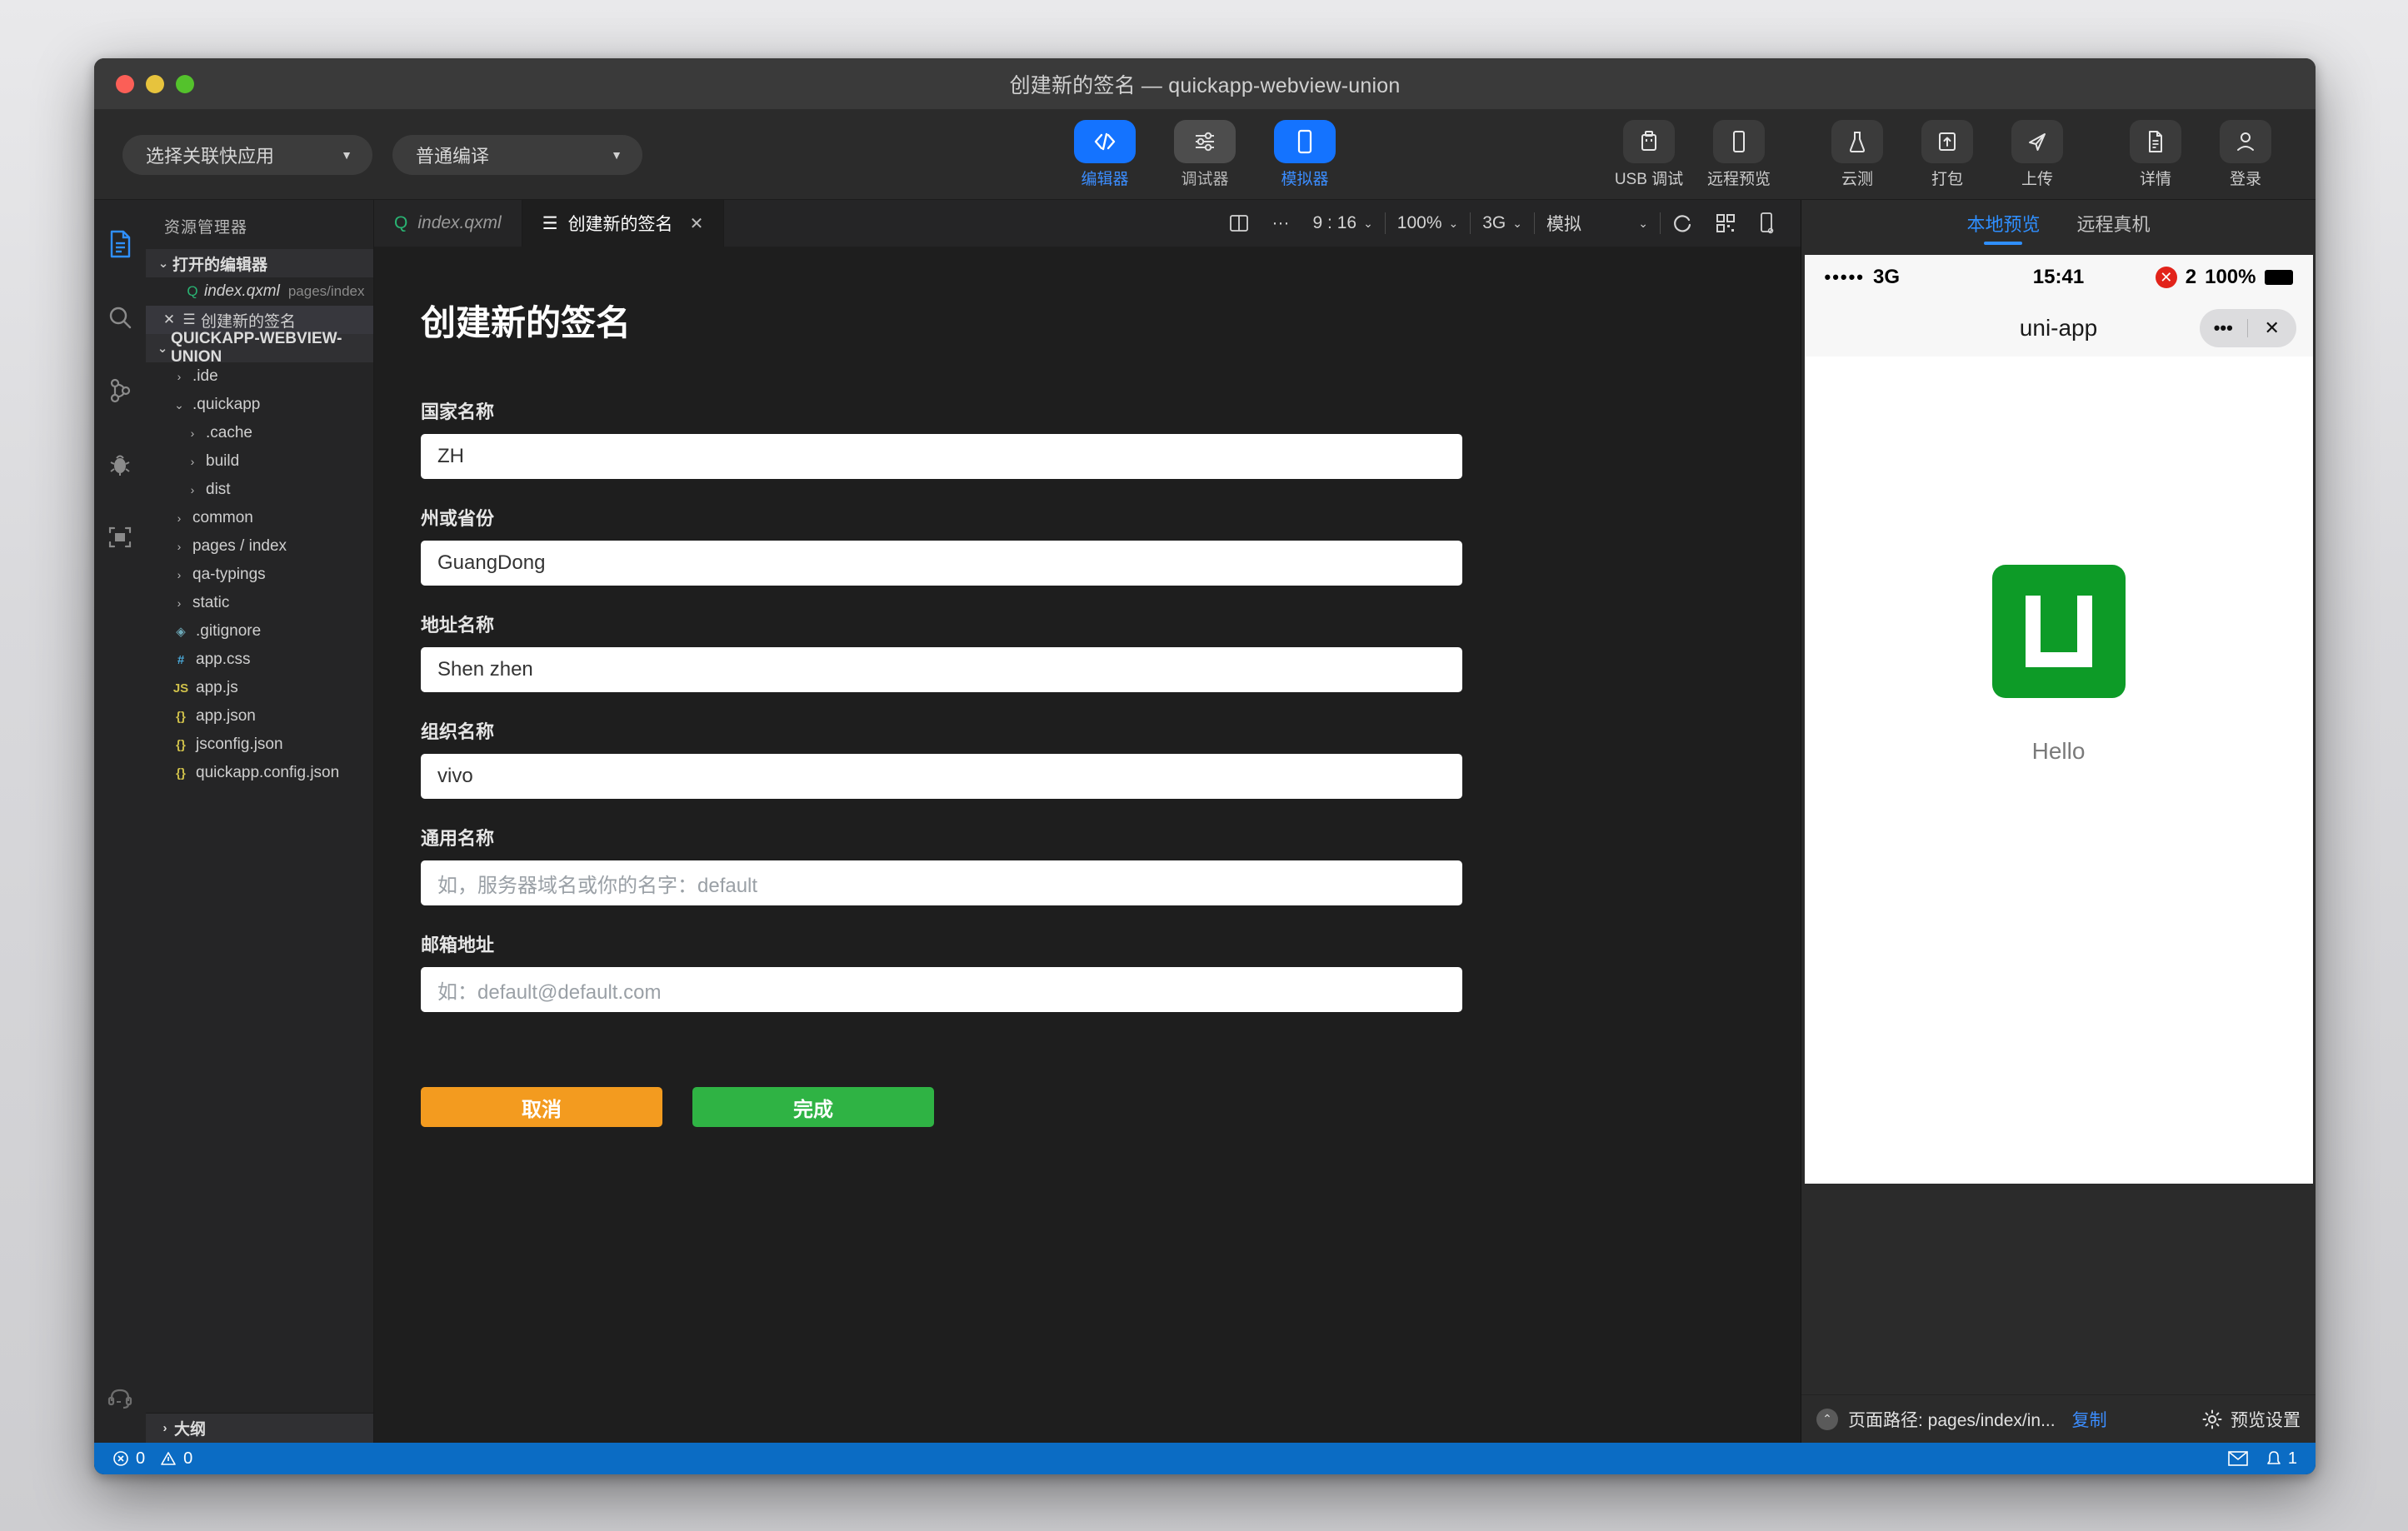 The image size is (2408, 1531). I want to click on tree-file: {} quickapp.config.json, so click(259, 773).